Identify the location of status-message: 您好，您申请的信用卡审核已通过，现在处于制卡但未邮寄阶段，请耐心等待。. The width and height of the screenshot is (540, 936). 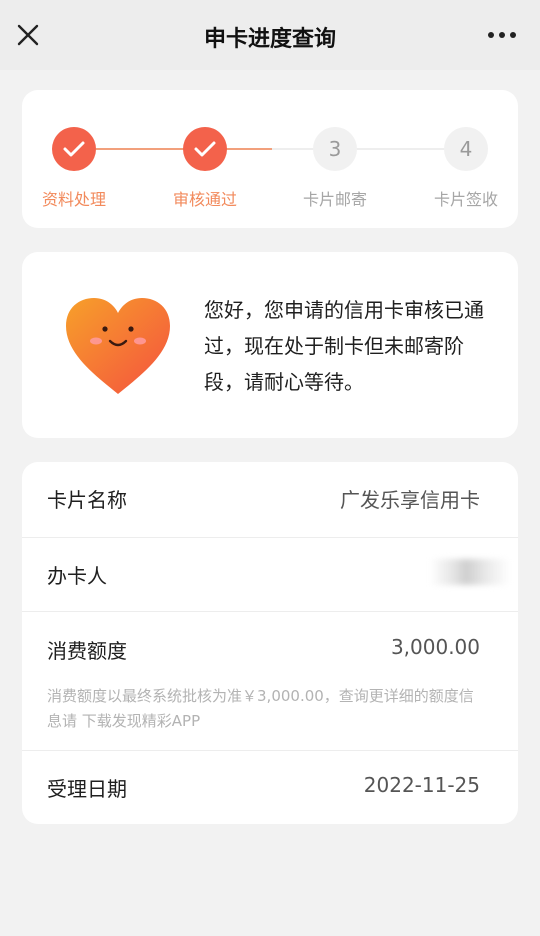
(344, 346).